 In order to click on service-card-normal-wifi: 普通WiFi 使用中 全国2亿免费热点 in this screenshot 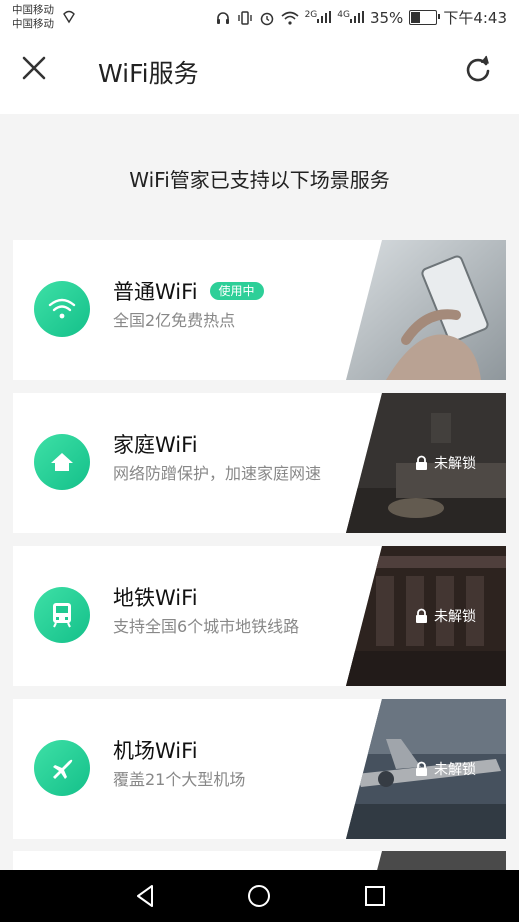, I will do `click(259, 310)`.